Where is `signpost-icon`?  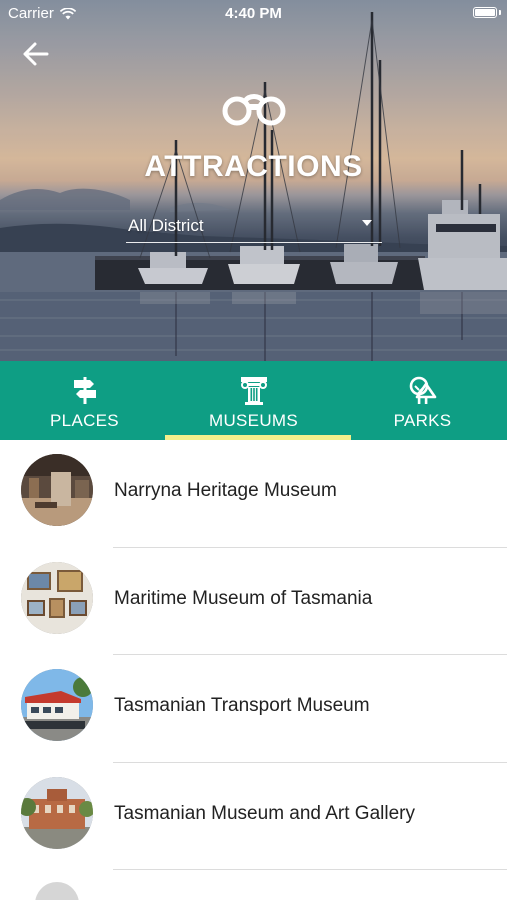
signpost-icon is located at coordinates (84, 390).